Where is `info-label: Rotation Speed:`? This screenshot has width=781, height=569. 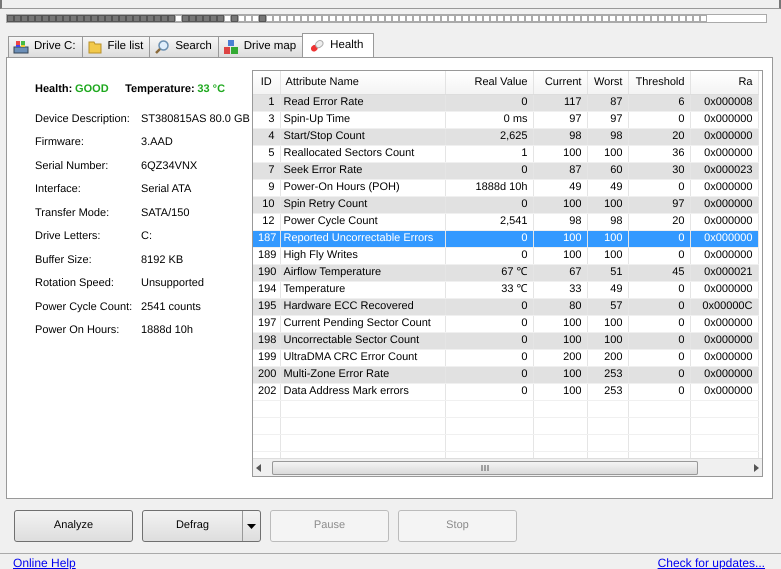
info-label: Rotation Speed: is located at coordinates (75, 283).